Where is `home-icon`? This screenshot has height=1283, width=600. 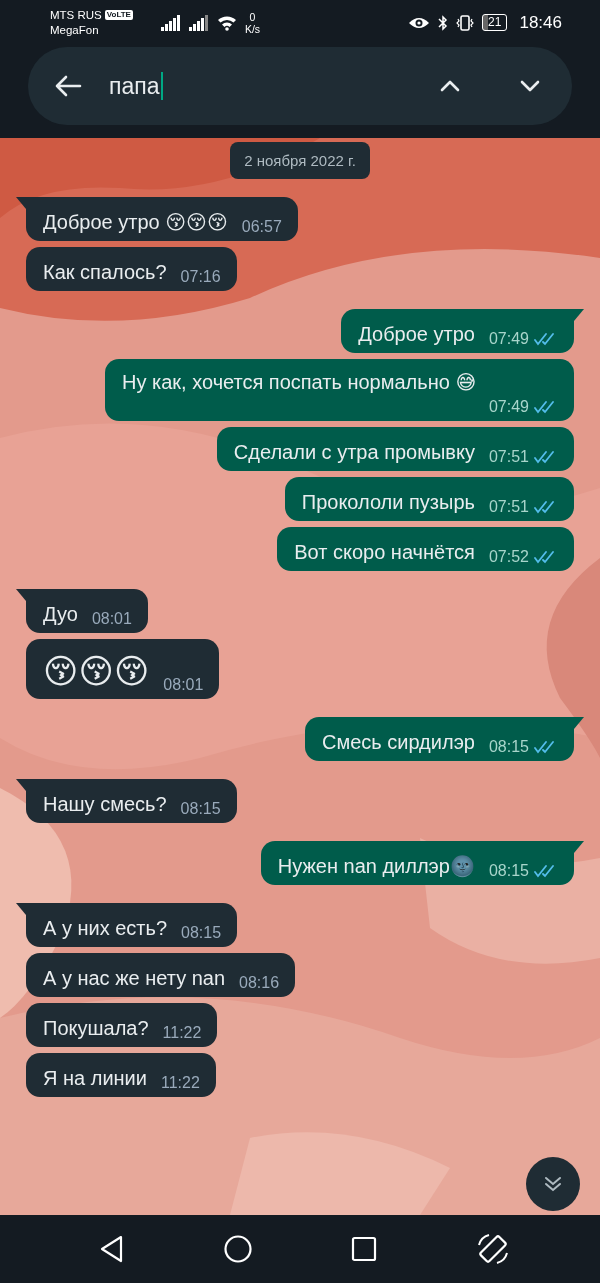 home-icon is located at coordinates (238, 1249).